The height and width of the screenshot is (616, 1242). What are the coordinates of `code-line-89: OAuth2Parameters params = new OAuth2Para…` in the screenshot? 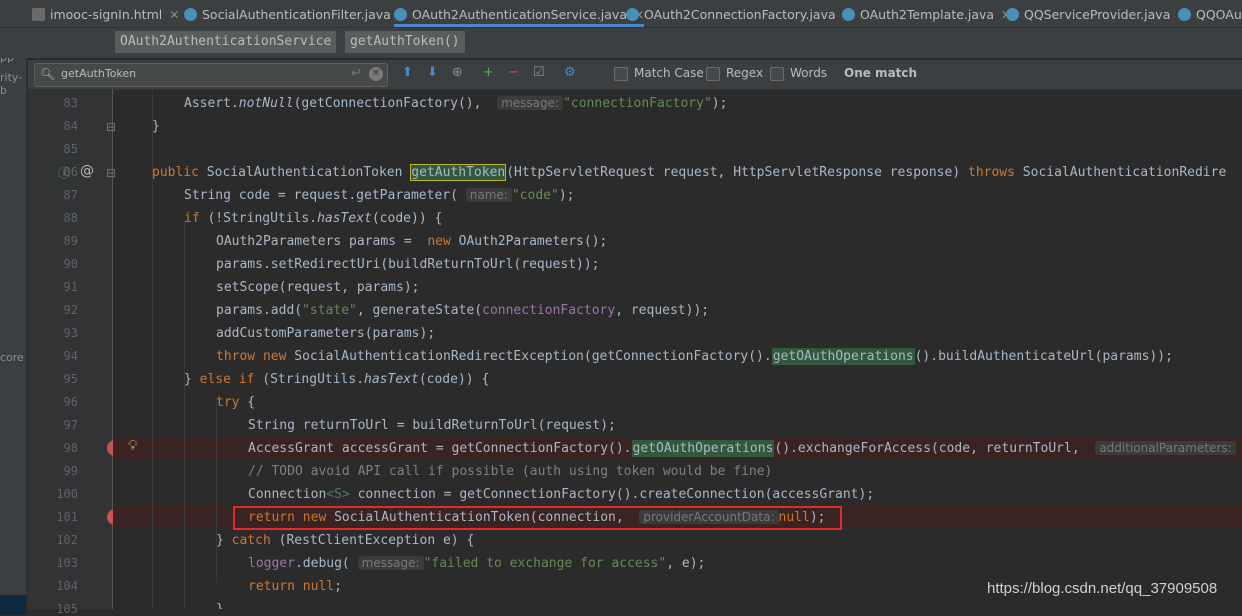 It's located at (412, 241).